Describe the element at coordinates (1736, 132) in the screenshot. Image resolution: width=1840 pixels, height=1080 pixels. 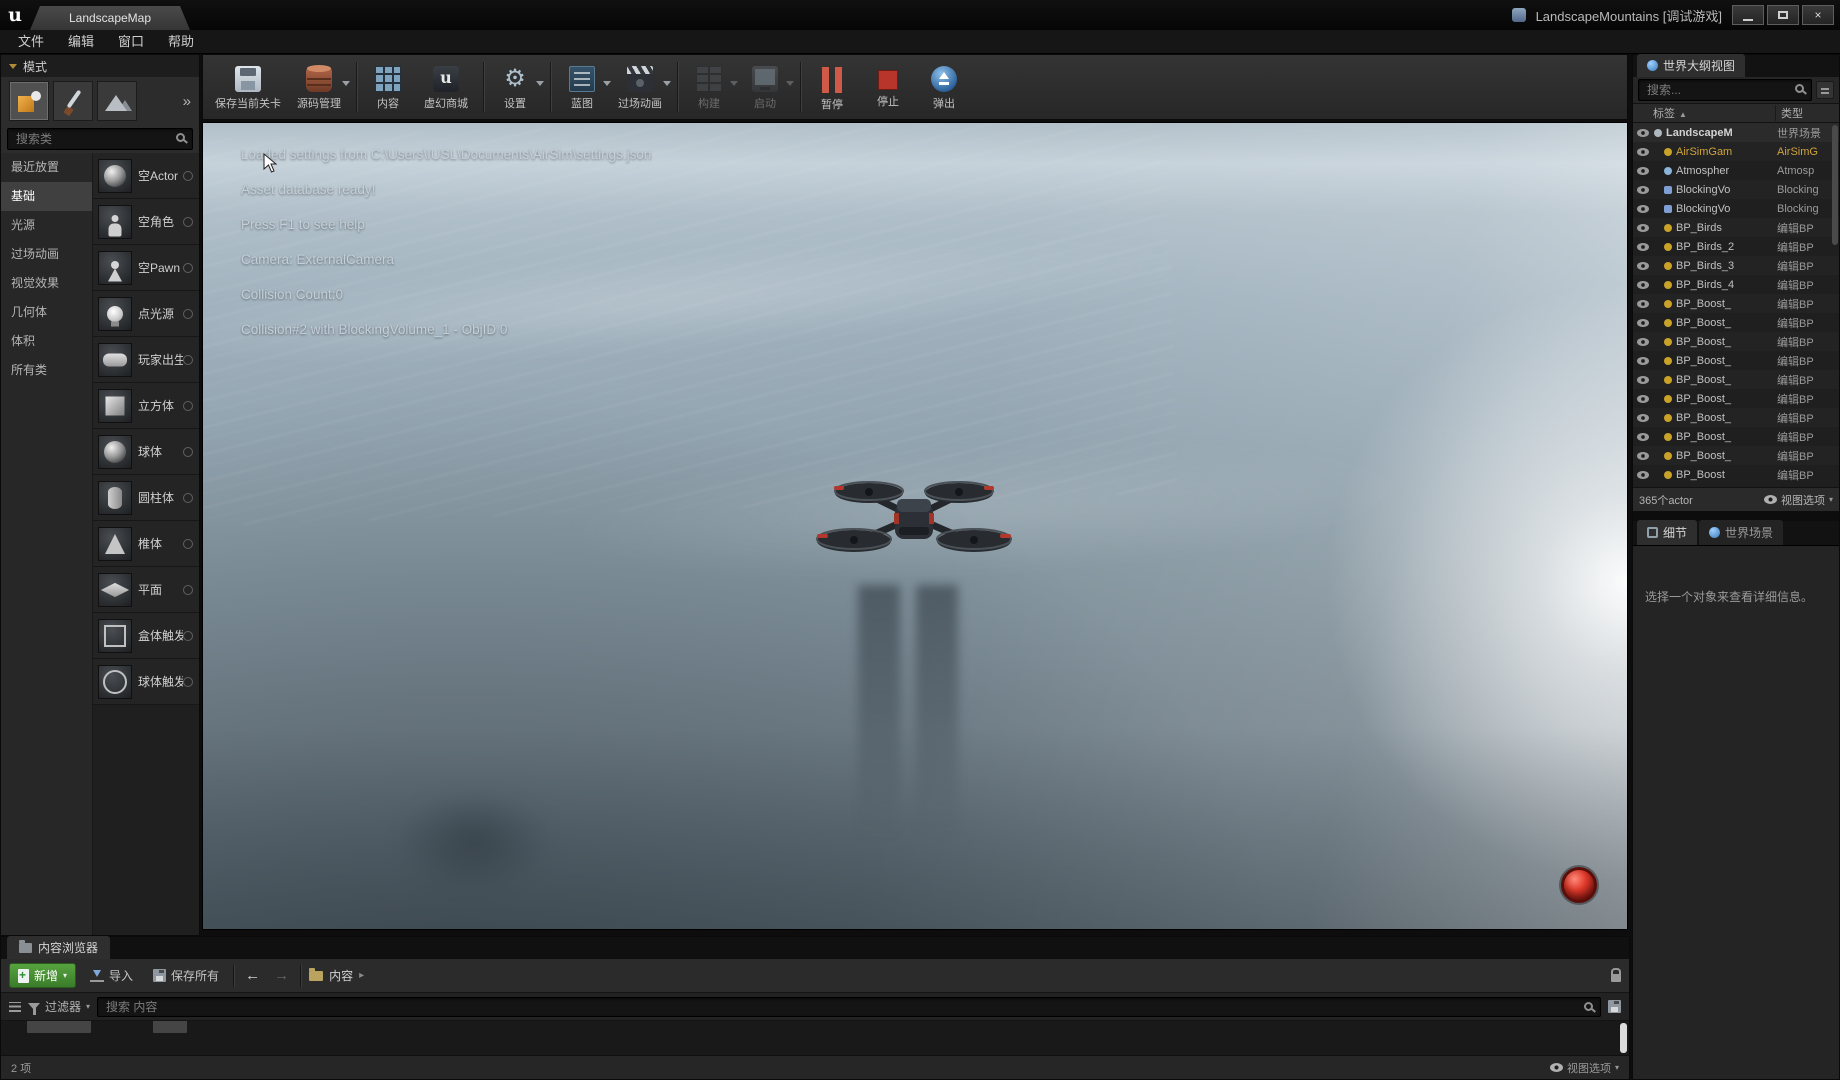
I see `outliner-row: LandscapeM 世界场景` at that location.